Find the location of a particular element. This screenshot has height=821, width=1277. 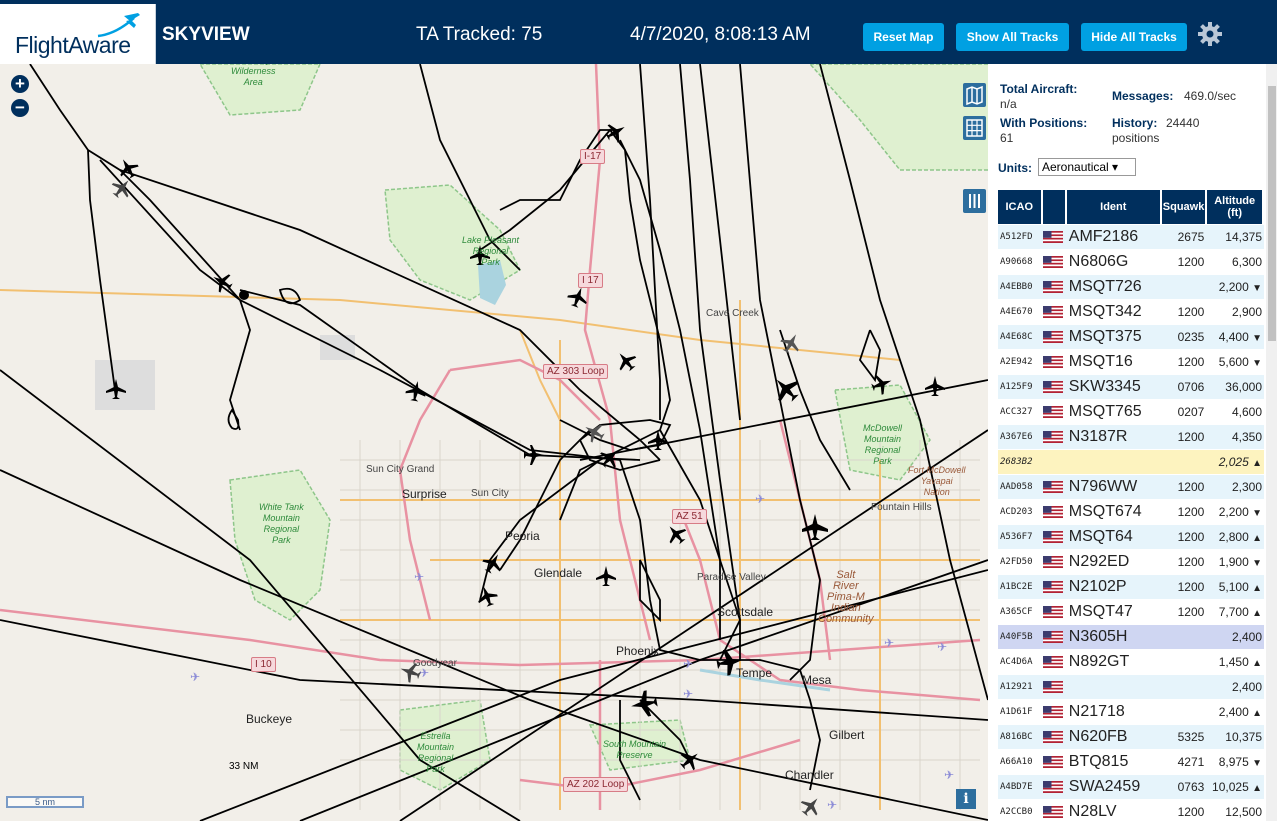

cell-squawk: 0207 is located at coordinates (1184, 412).